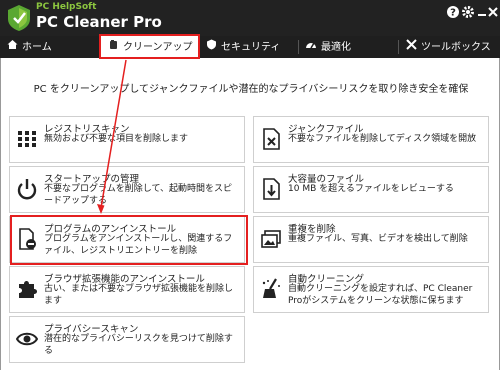  What do you see at coordinates (382, 139) in the screenshot?
I see `card-description: 不要なファイルを削除してディスク領域を開放` at bounding box center [382, 139].